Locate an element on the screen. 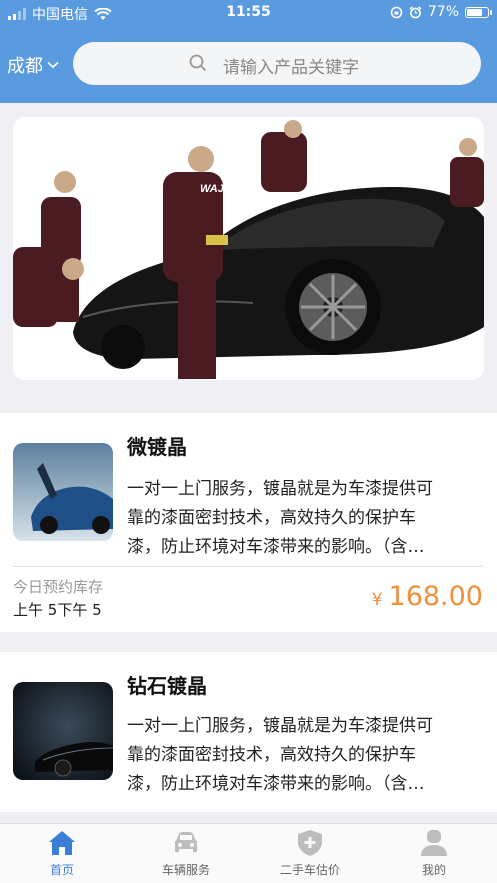 This screenshot has height=883, width=497. tab-label: 车辆服务 is located at coordinates (185, 870).